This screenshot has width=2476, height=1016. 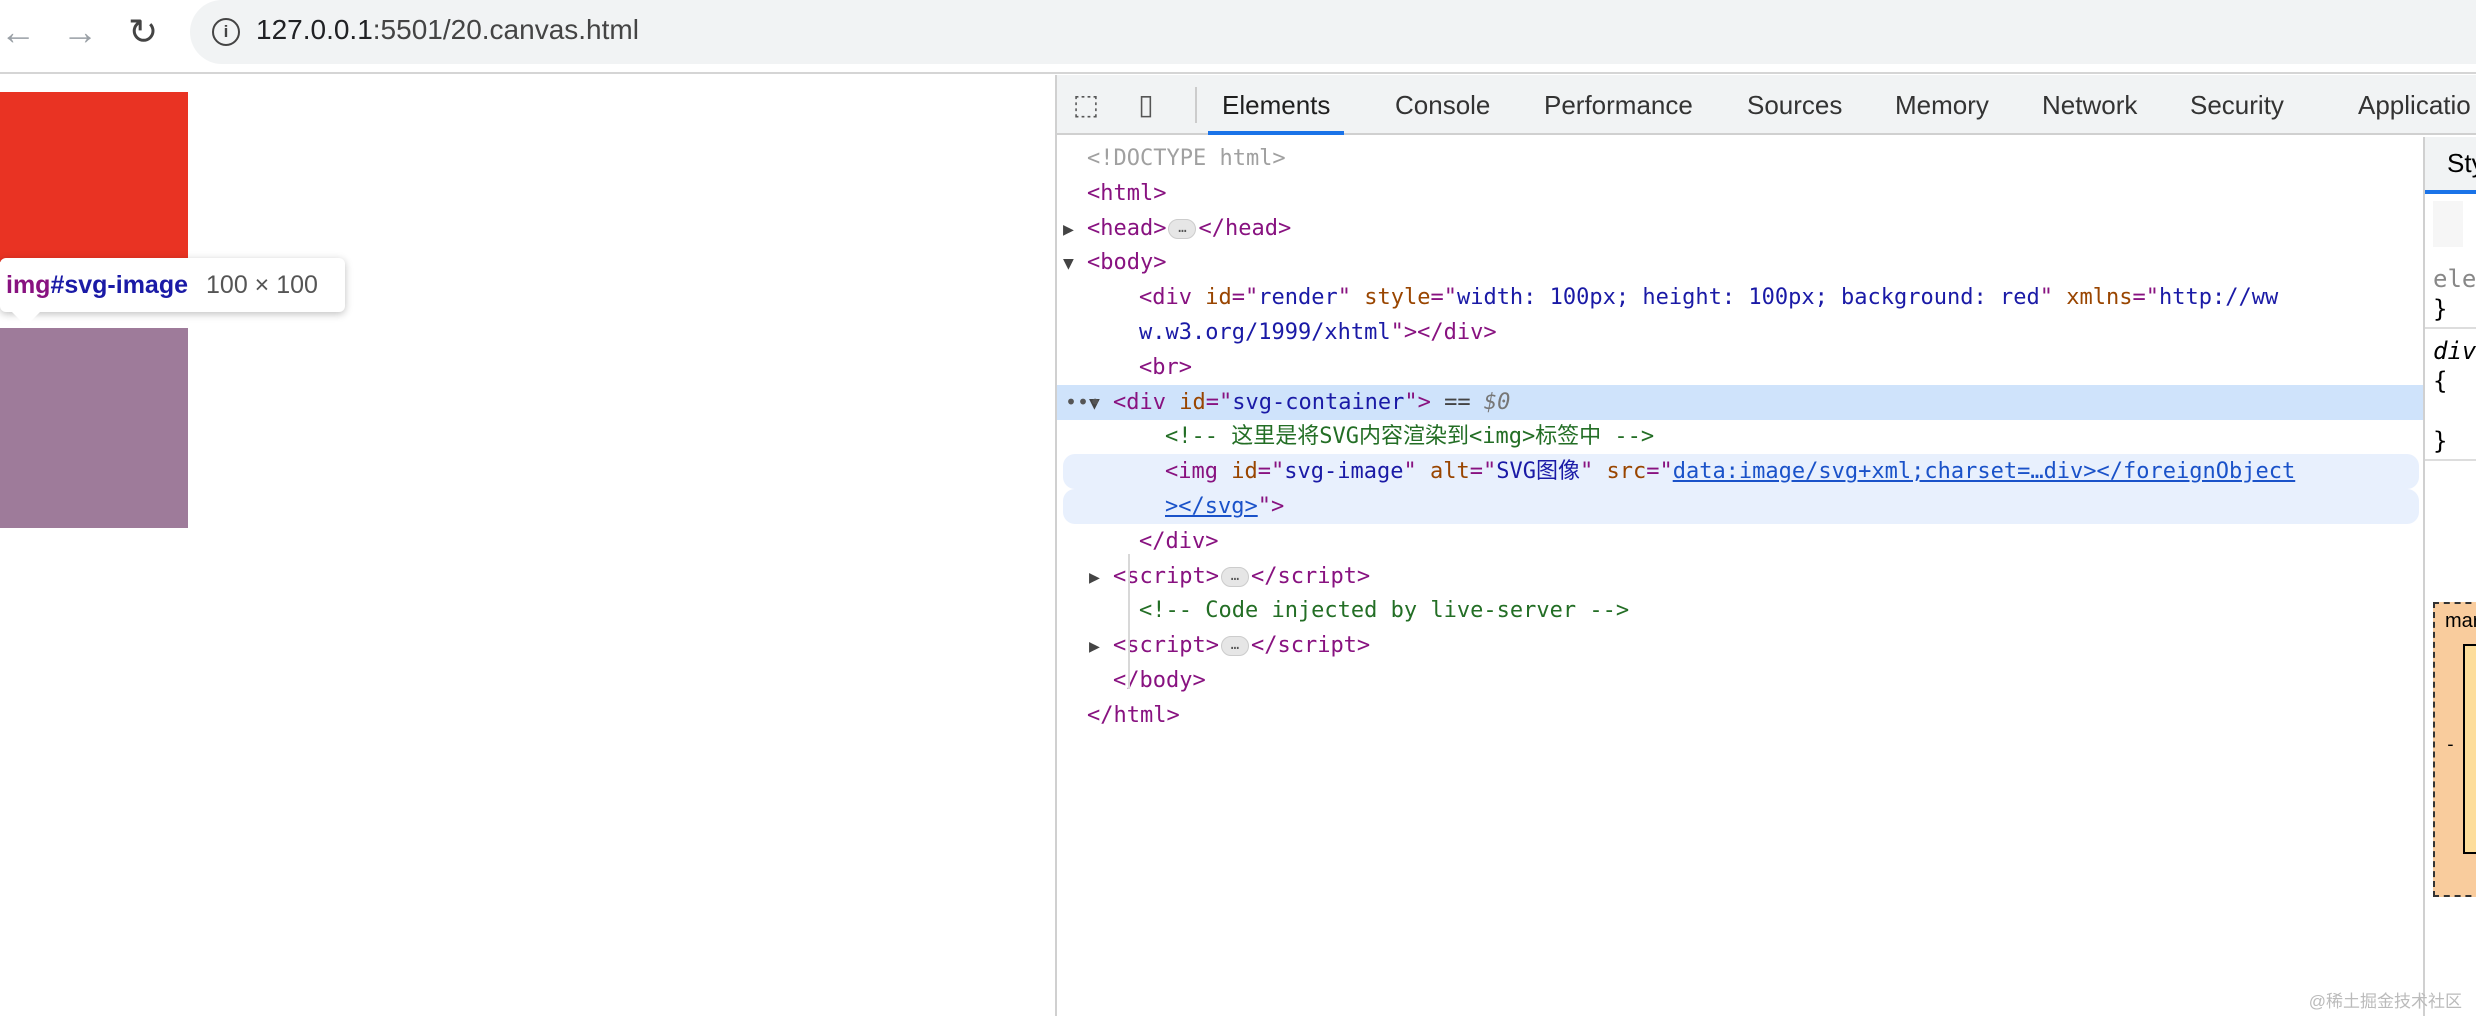 I want to click on code-token: <br>, so click(x=1165, y=367).